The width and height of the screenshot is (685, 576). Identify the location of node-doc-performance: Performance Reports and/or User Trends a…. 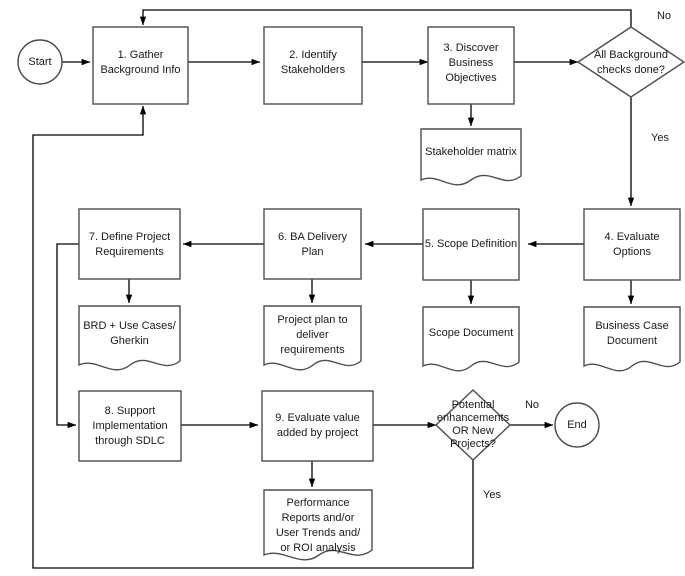
(318, 525).